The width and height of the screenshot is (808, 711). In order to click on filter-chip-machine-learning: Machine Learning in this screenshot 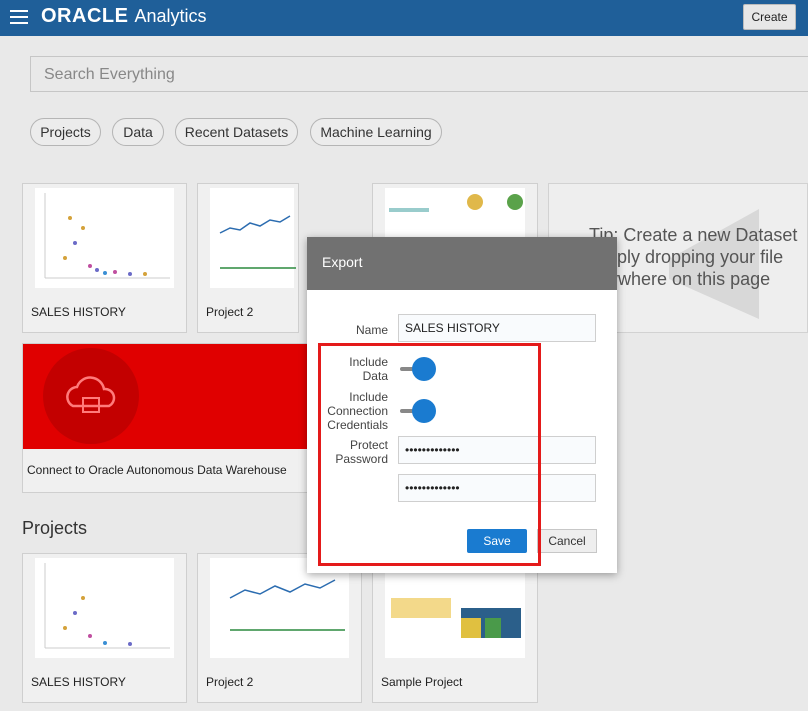, I will do `click(376, 132)`.